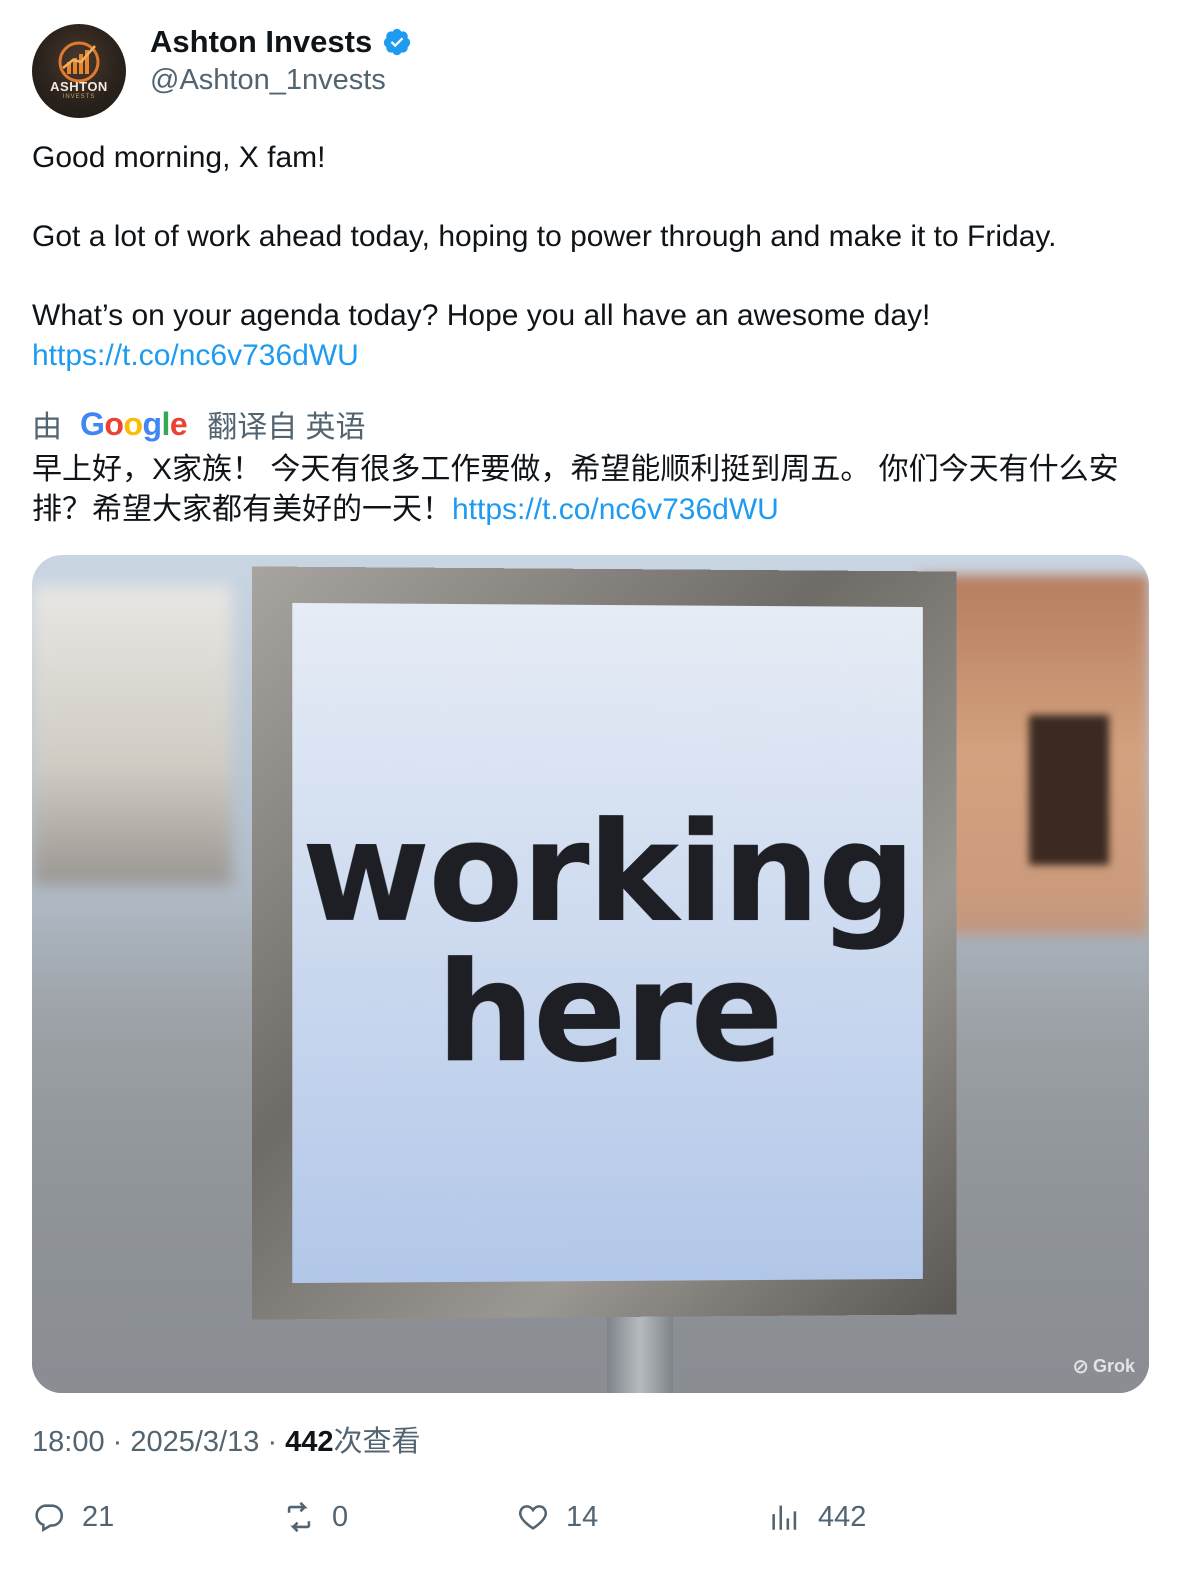 This screenshot has height=1588, width=1196. What do you see at coordinates (608, 872) in the screenshot?
I see `sign-text-line-1: working` at bounding box center [608, 872].